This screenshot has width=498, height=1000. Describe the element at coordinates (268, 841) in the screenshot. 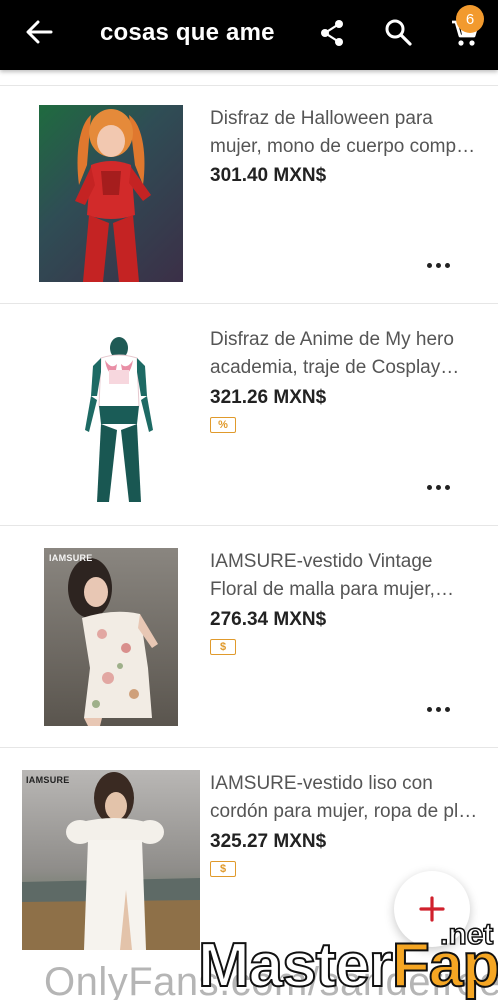

I see `product-price: 325.27 MXN$` at that location.